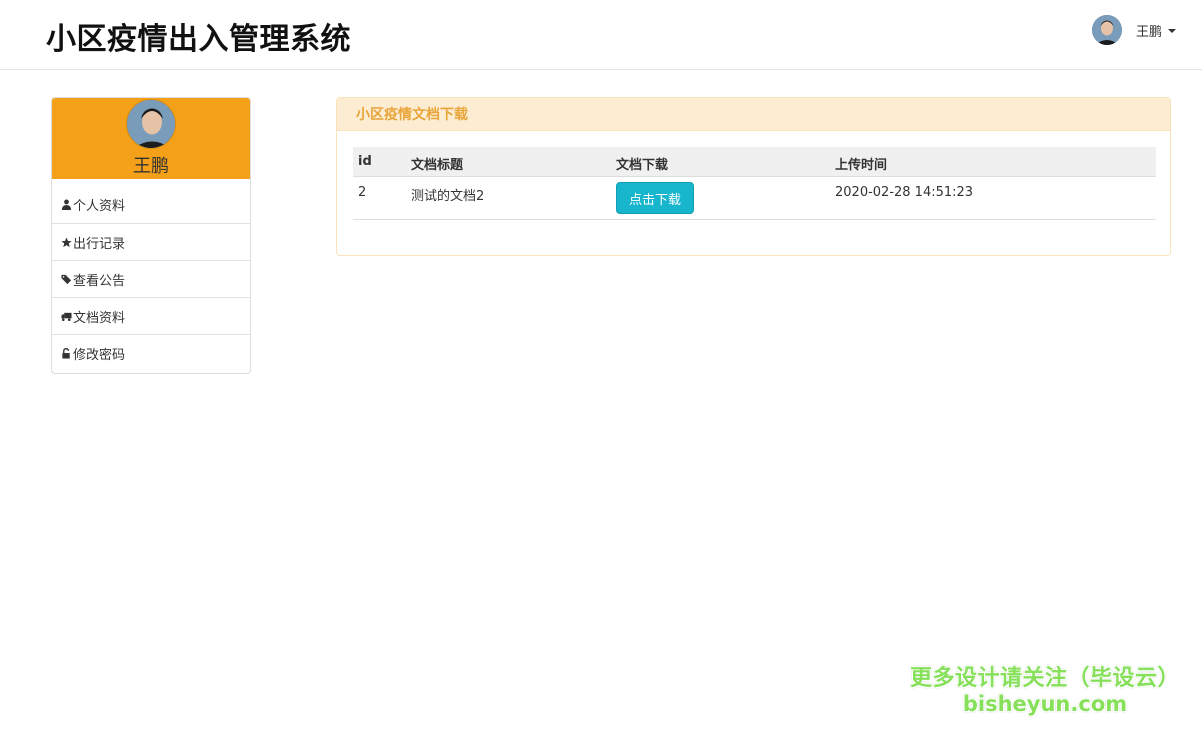 This screenshot has width=1202, height=738. I want to click on sidebar-item-profile: 个人资料, so click(151, 201).